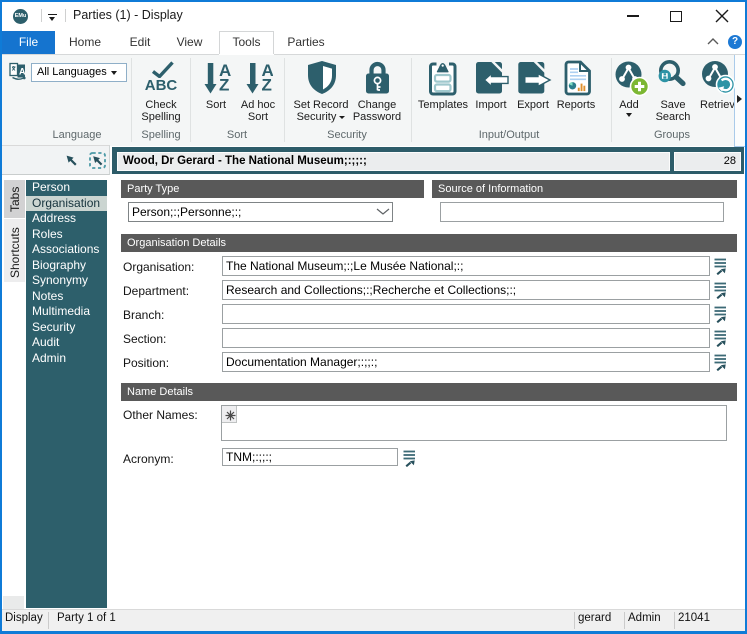 The width and height of the screenshot is (747, 634). What do you see at coordinates (22, 72) in the screenshot?
I see `svg-text: A` at bounding box center [22, 72].